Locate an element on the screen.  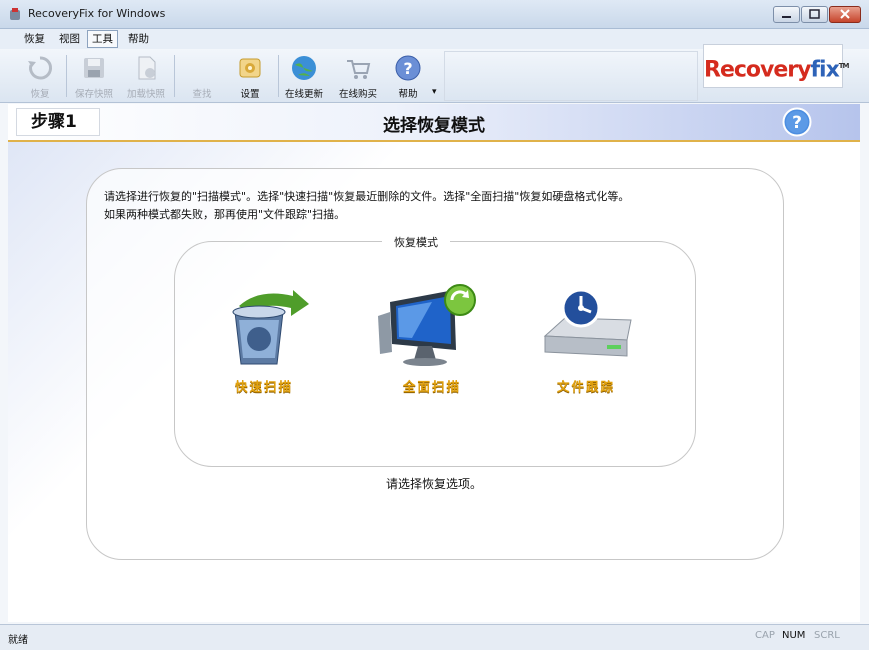
step-title: 选择恢复模式 is located at coordinates (434, 126).